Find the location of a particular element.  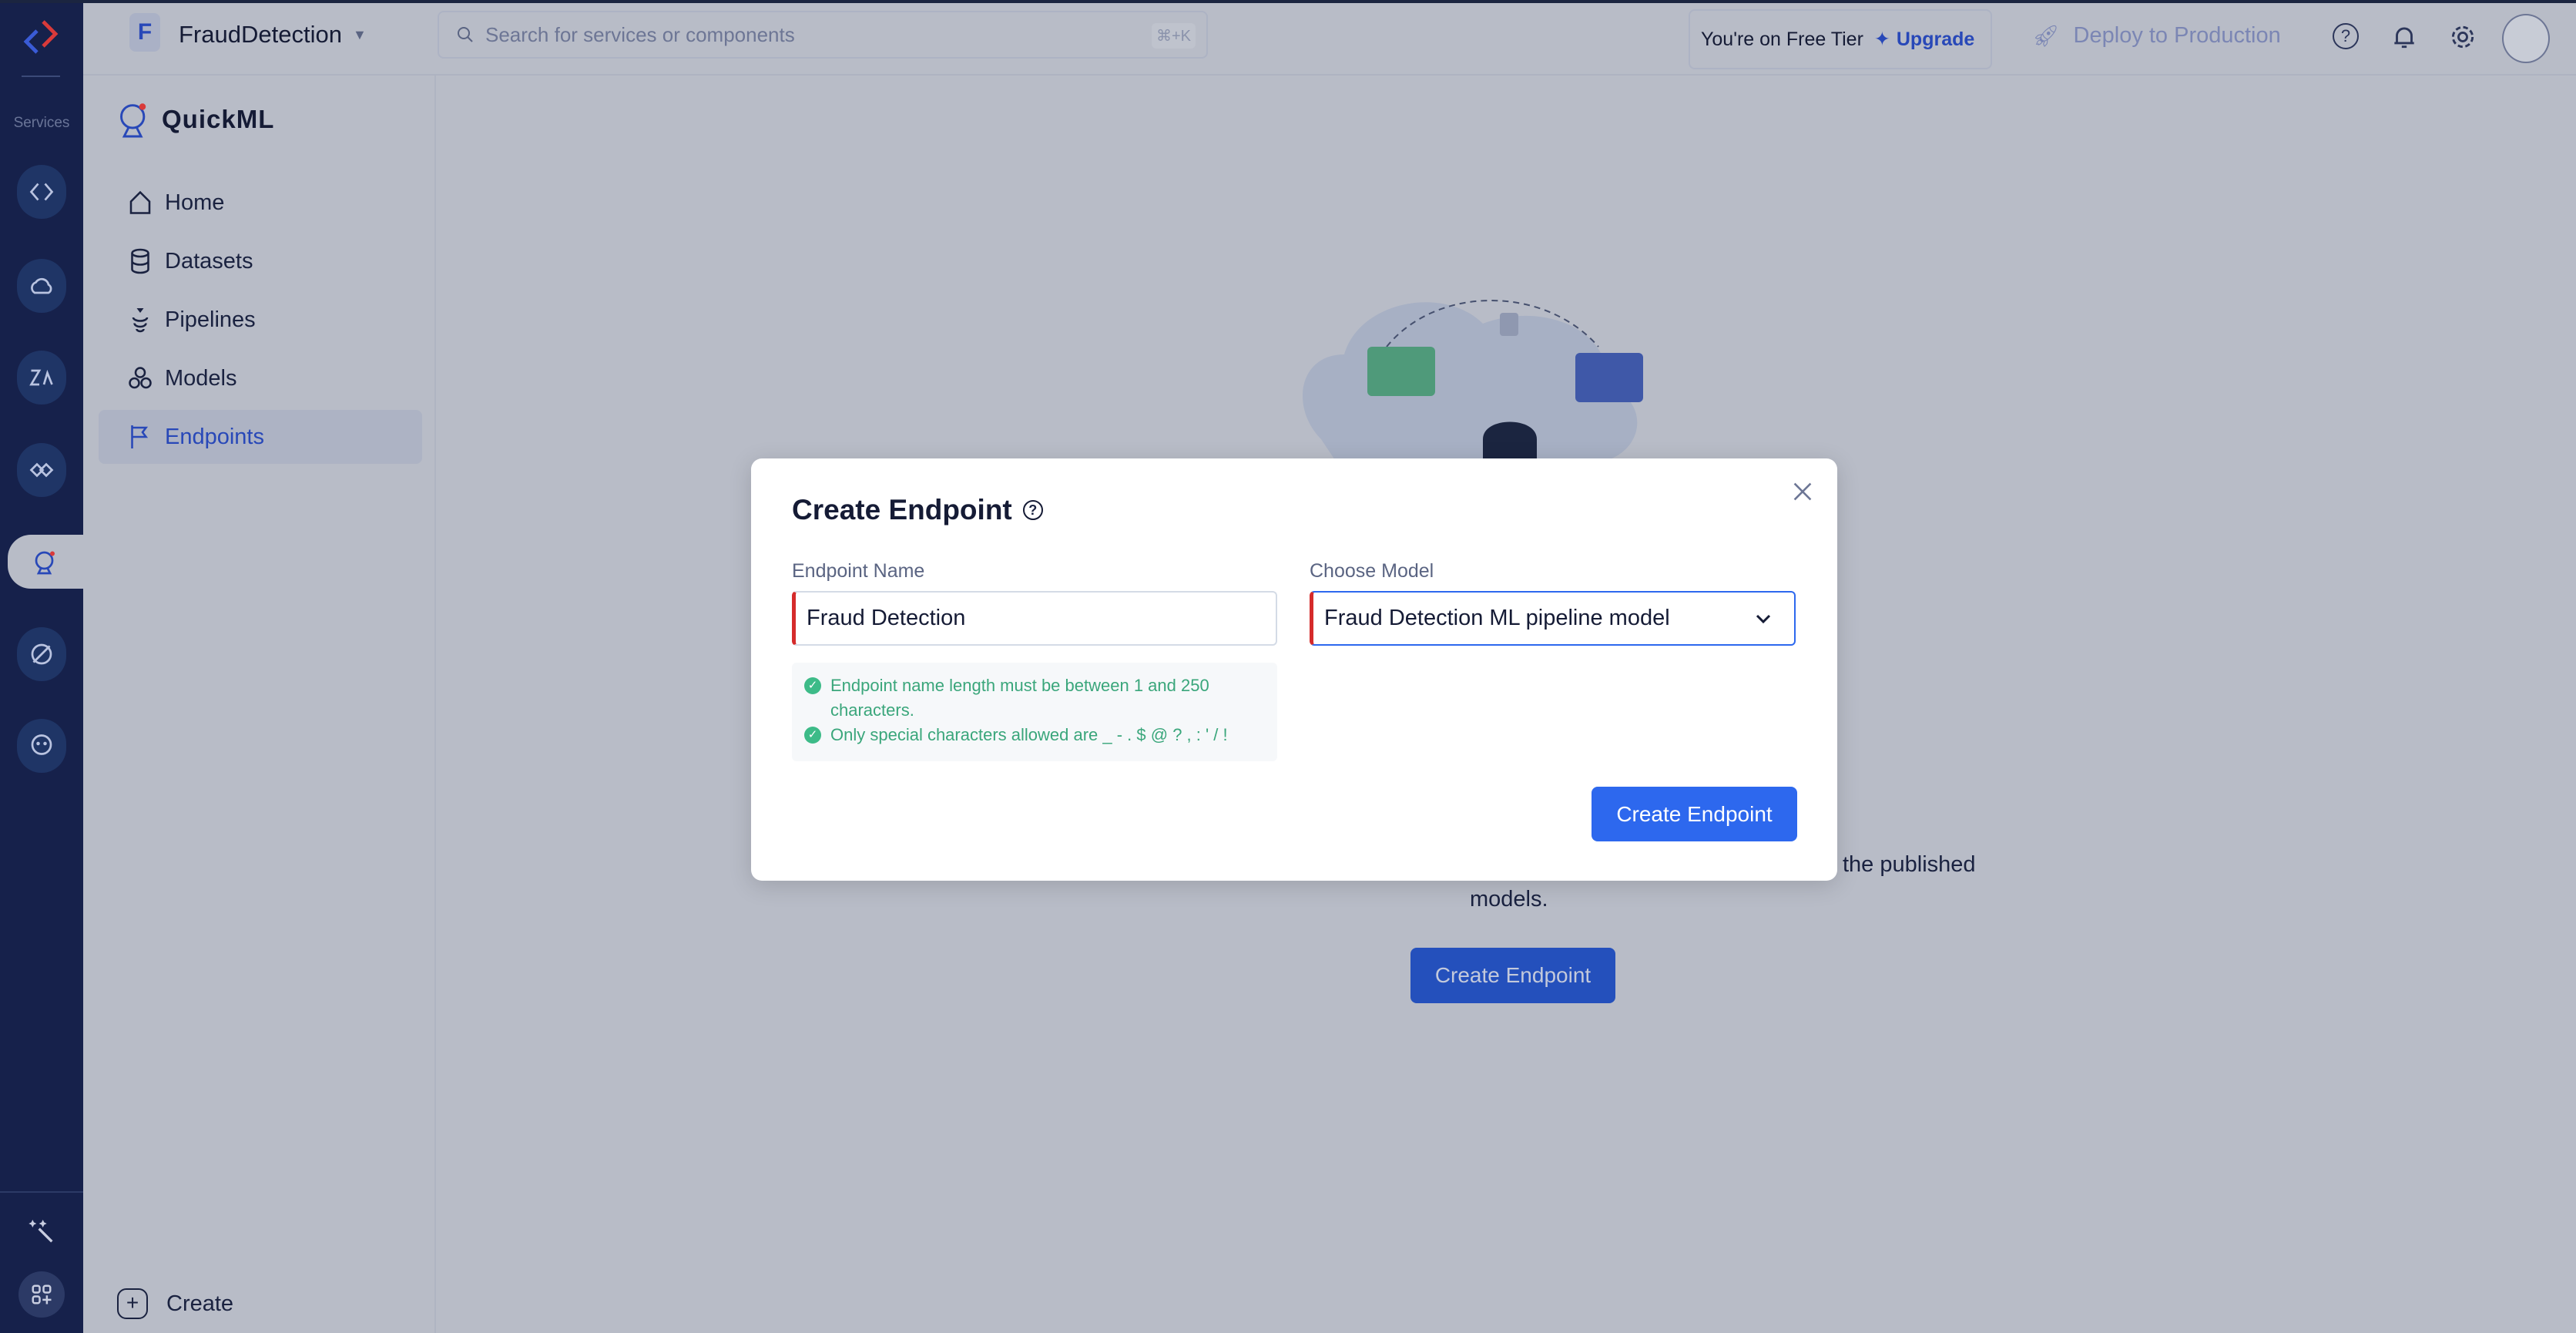

rocket-icon: 🚀︎ is located at coordinates (2046, 36).